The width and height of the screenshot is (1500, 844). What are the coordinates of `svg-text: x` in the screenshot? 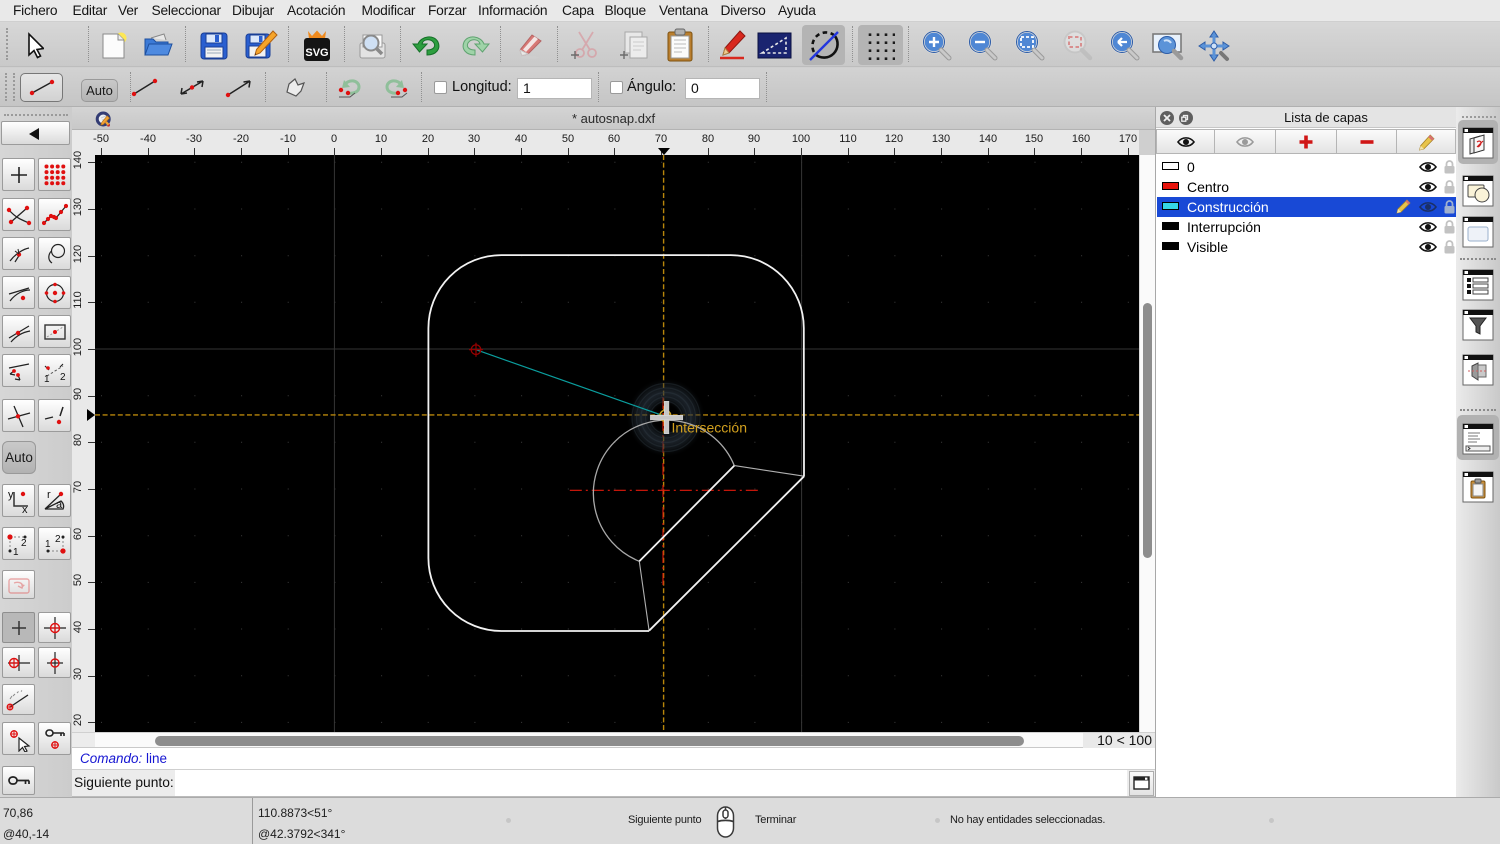 It's located at (25, 509).